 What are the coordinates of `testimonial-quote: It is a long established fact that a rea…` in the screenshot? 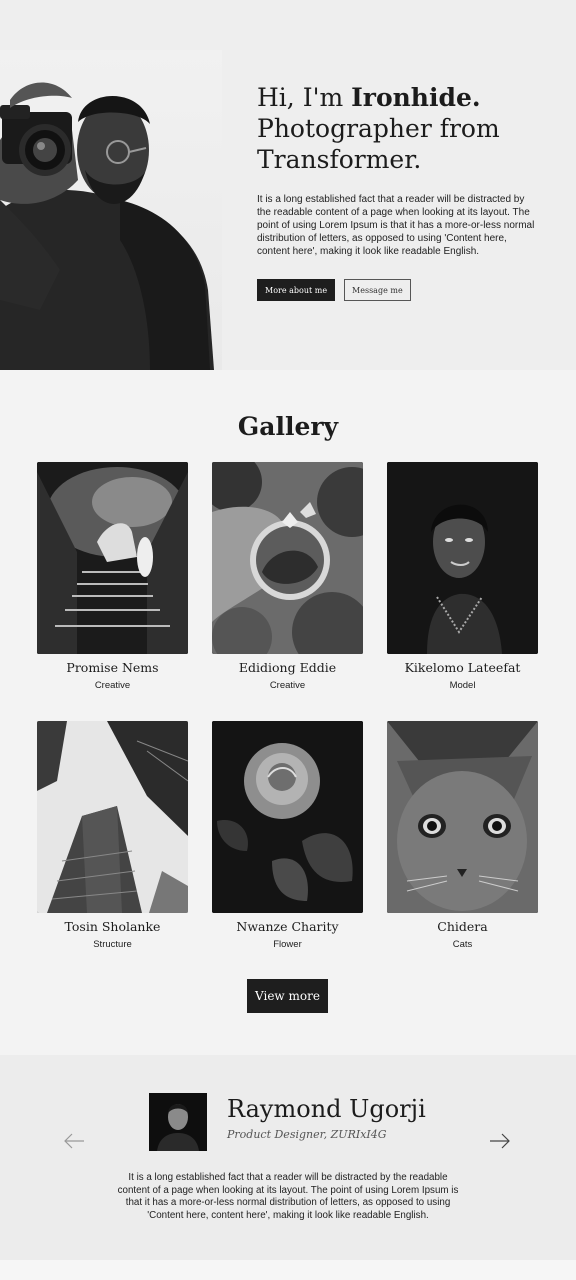 It's located at (288, 1196).